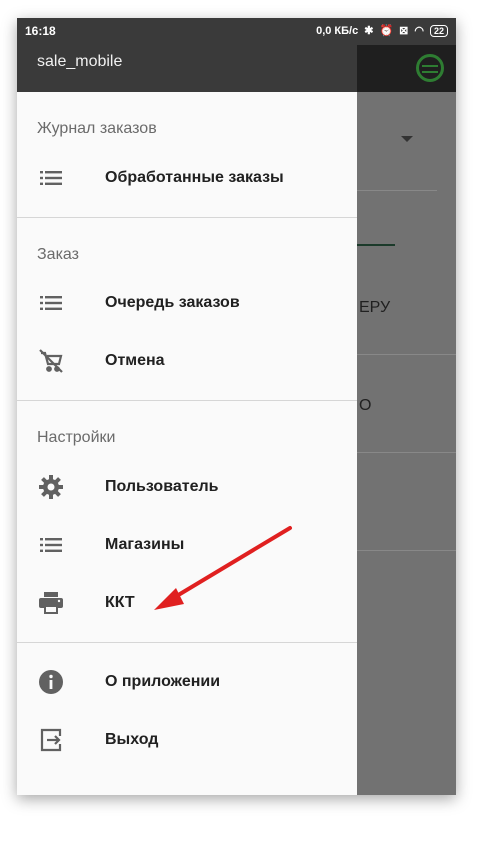 This screenshot has height=844, width=504. Describe the element at coordinates (369, 31) in the screenshot. I see `bluetooth-icon: ✱` at that location.